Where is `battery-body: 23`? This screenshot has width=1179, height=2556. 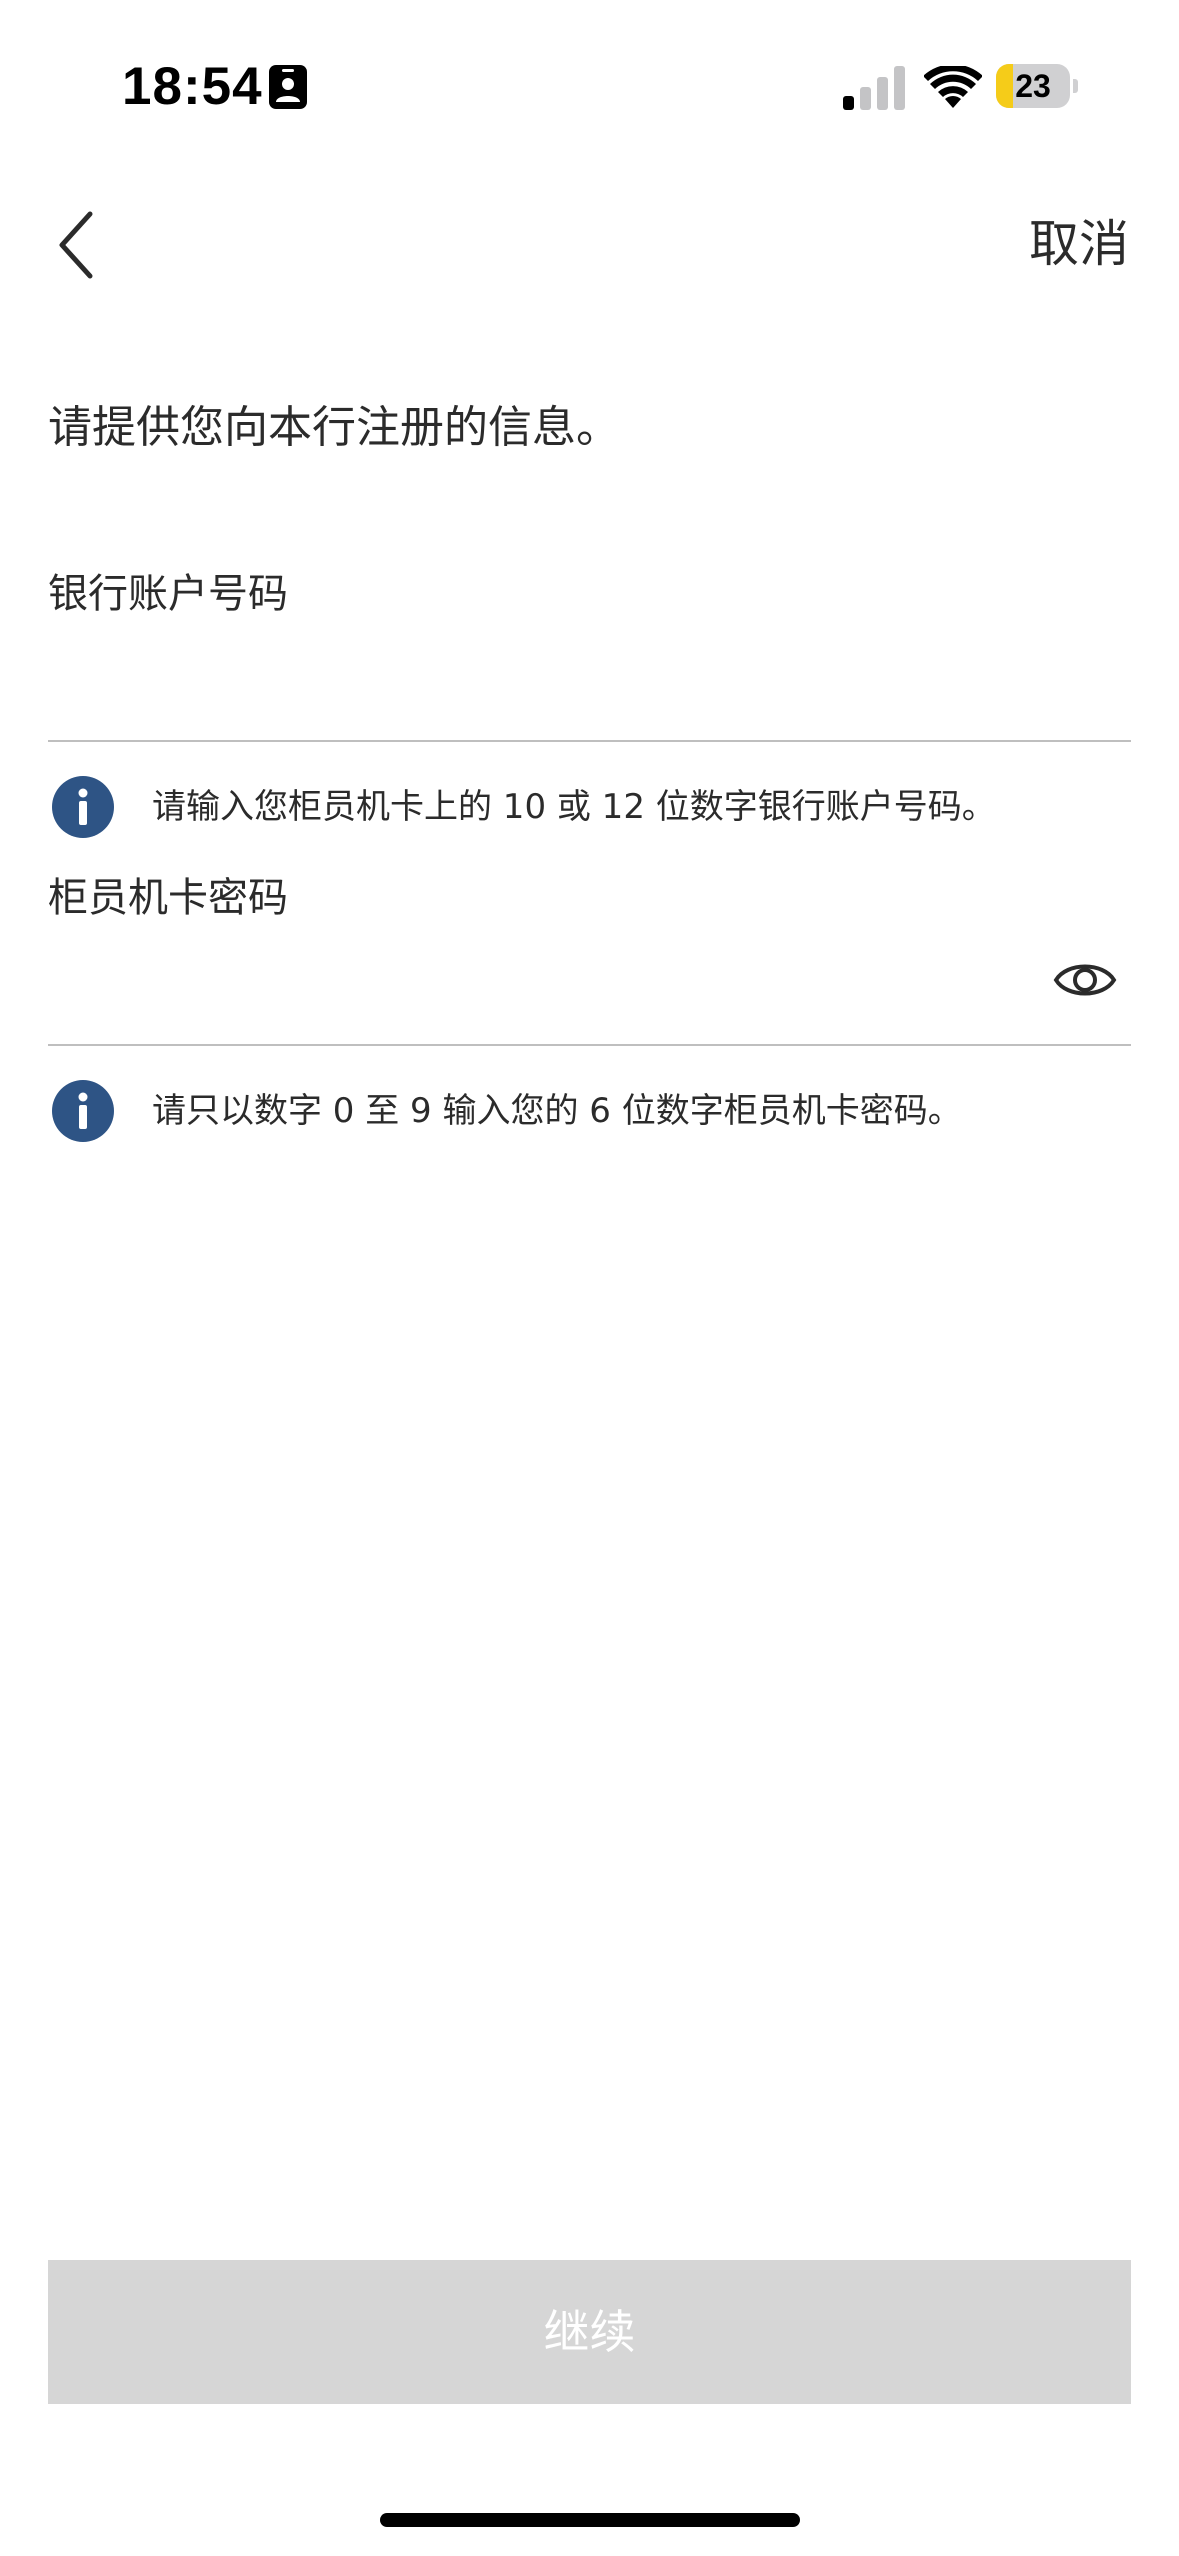 battery-body: 23 is located at coordinates (1033, 86).